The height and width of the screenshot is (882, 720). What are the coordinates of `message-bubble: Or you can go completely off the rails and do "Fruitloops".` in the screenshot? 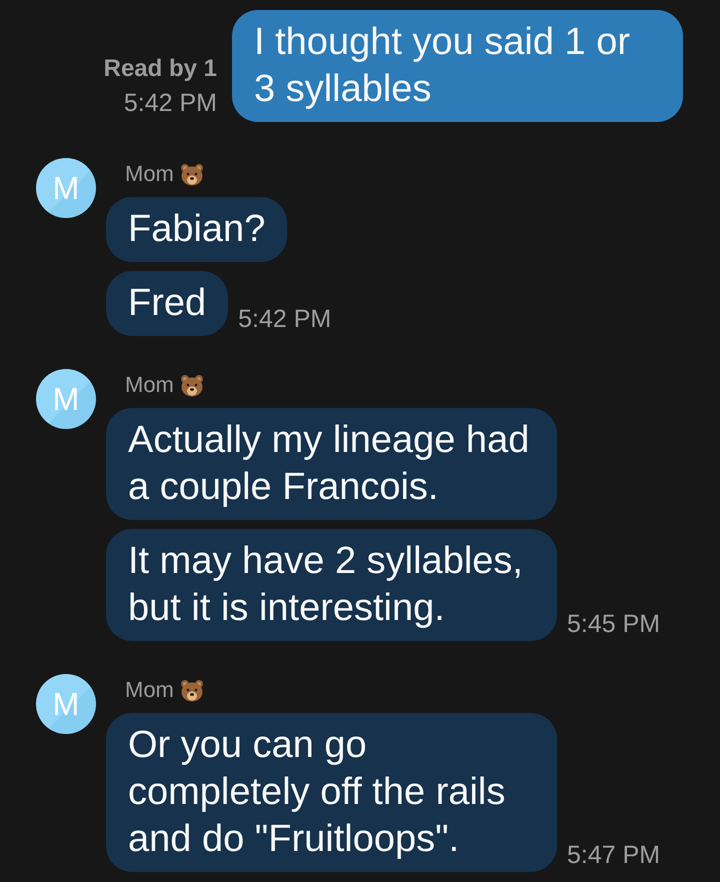 It's located at (331, 792).